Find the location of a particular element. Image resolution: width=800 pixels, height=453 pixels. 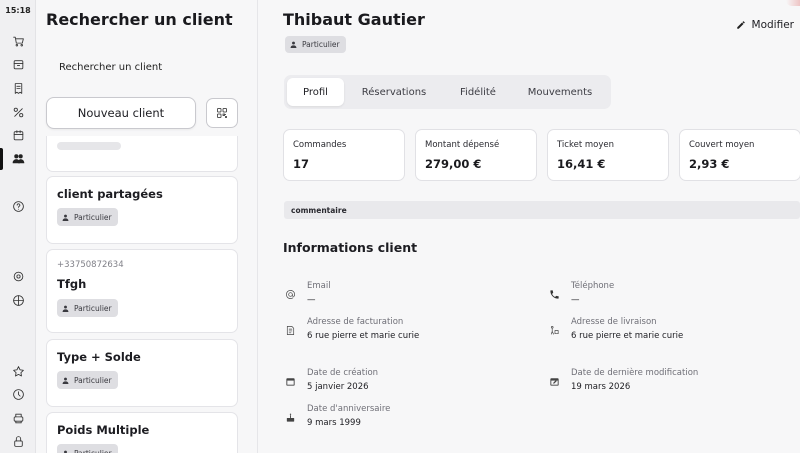

stat-card-average-cover: Couvert moyen 2,93 € is located at coordinates (739, 155).